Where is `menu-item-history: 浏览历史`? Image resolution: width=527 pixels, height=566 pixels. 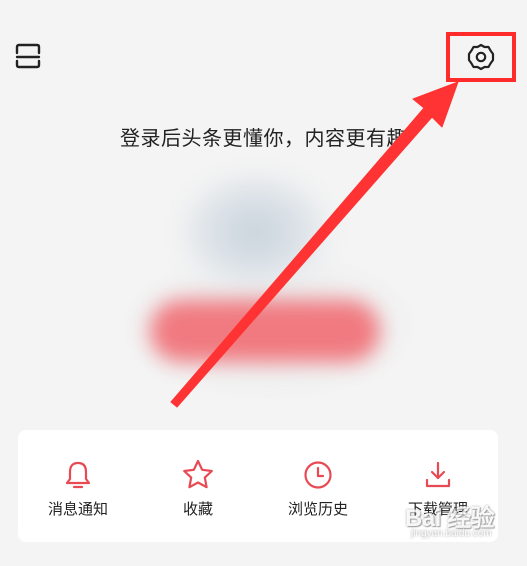 menu-item-history: 浏览历史 is located at coordinates (318, 486).